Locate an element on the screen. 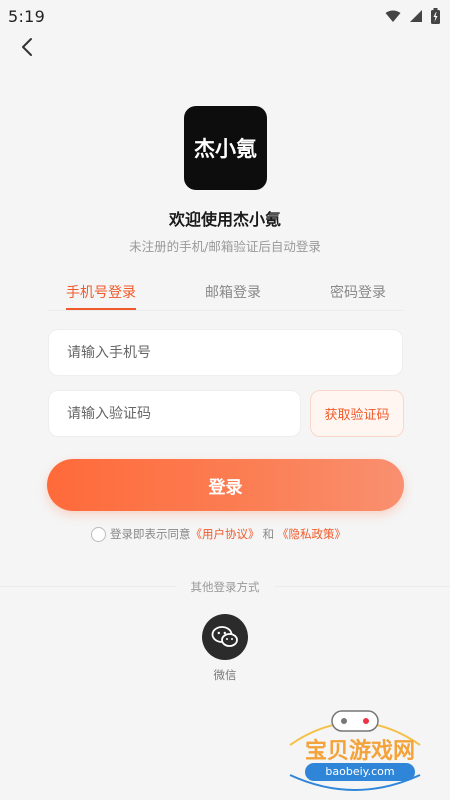  privacy-policy-link: 《隐私政策》 is located at coordinates (311, 534).